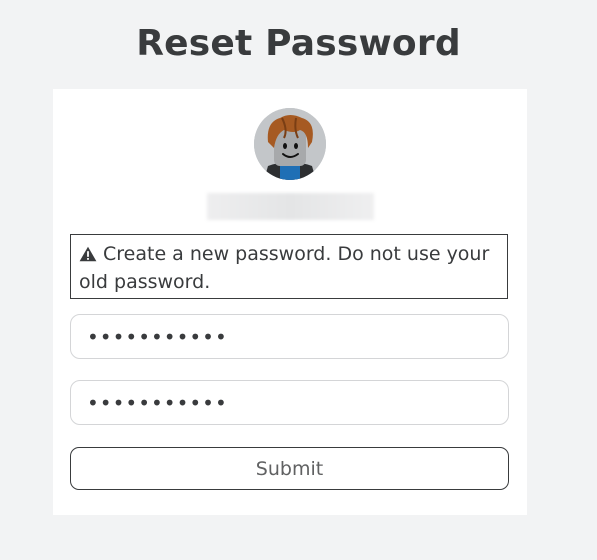 The image size is (597, 560). What do you see at coordinates (289, 336) in the screenshot?
I see `new-password-input` at bounding box center [289, 336].